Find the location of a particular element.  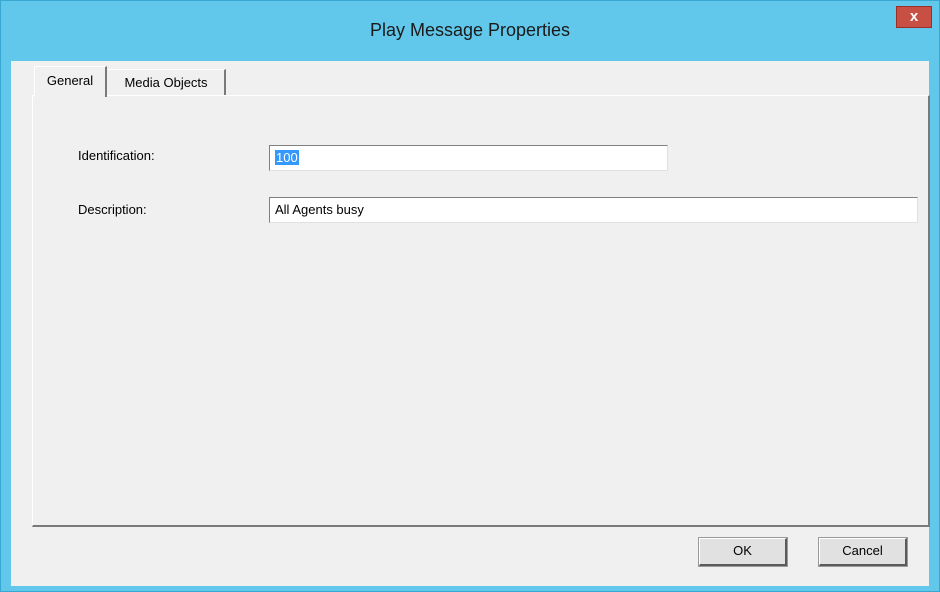

tab-general: General is located at coordinates (70, 81).